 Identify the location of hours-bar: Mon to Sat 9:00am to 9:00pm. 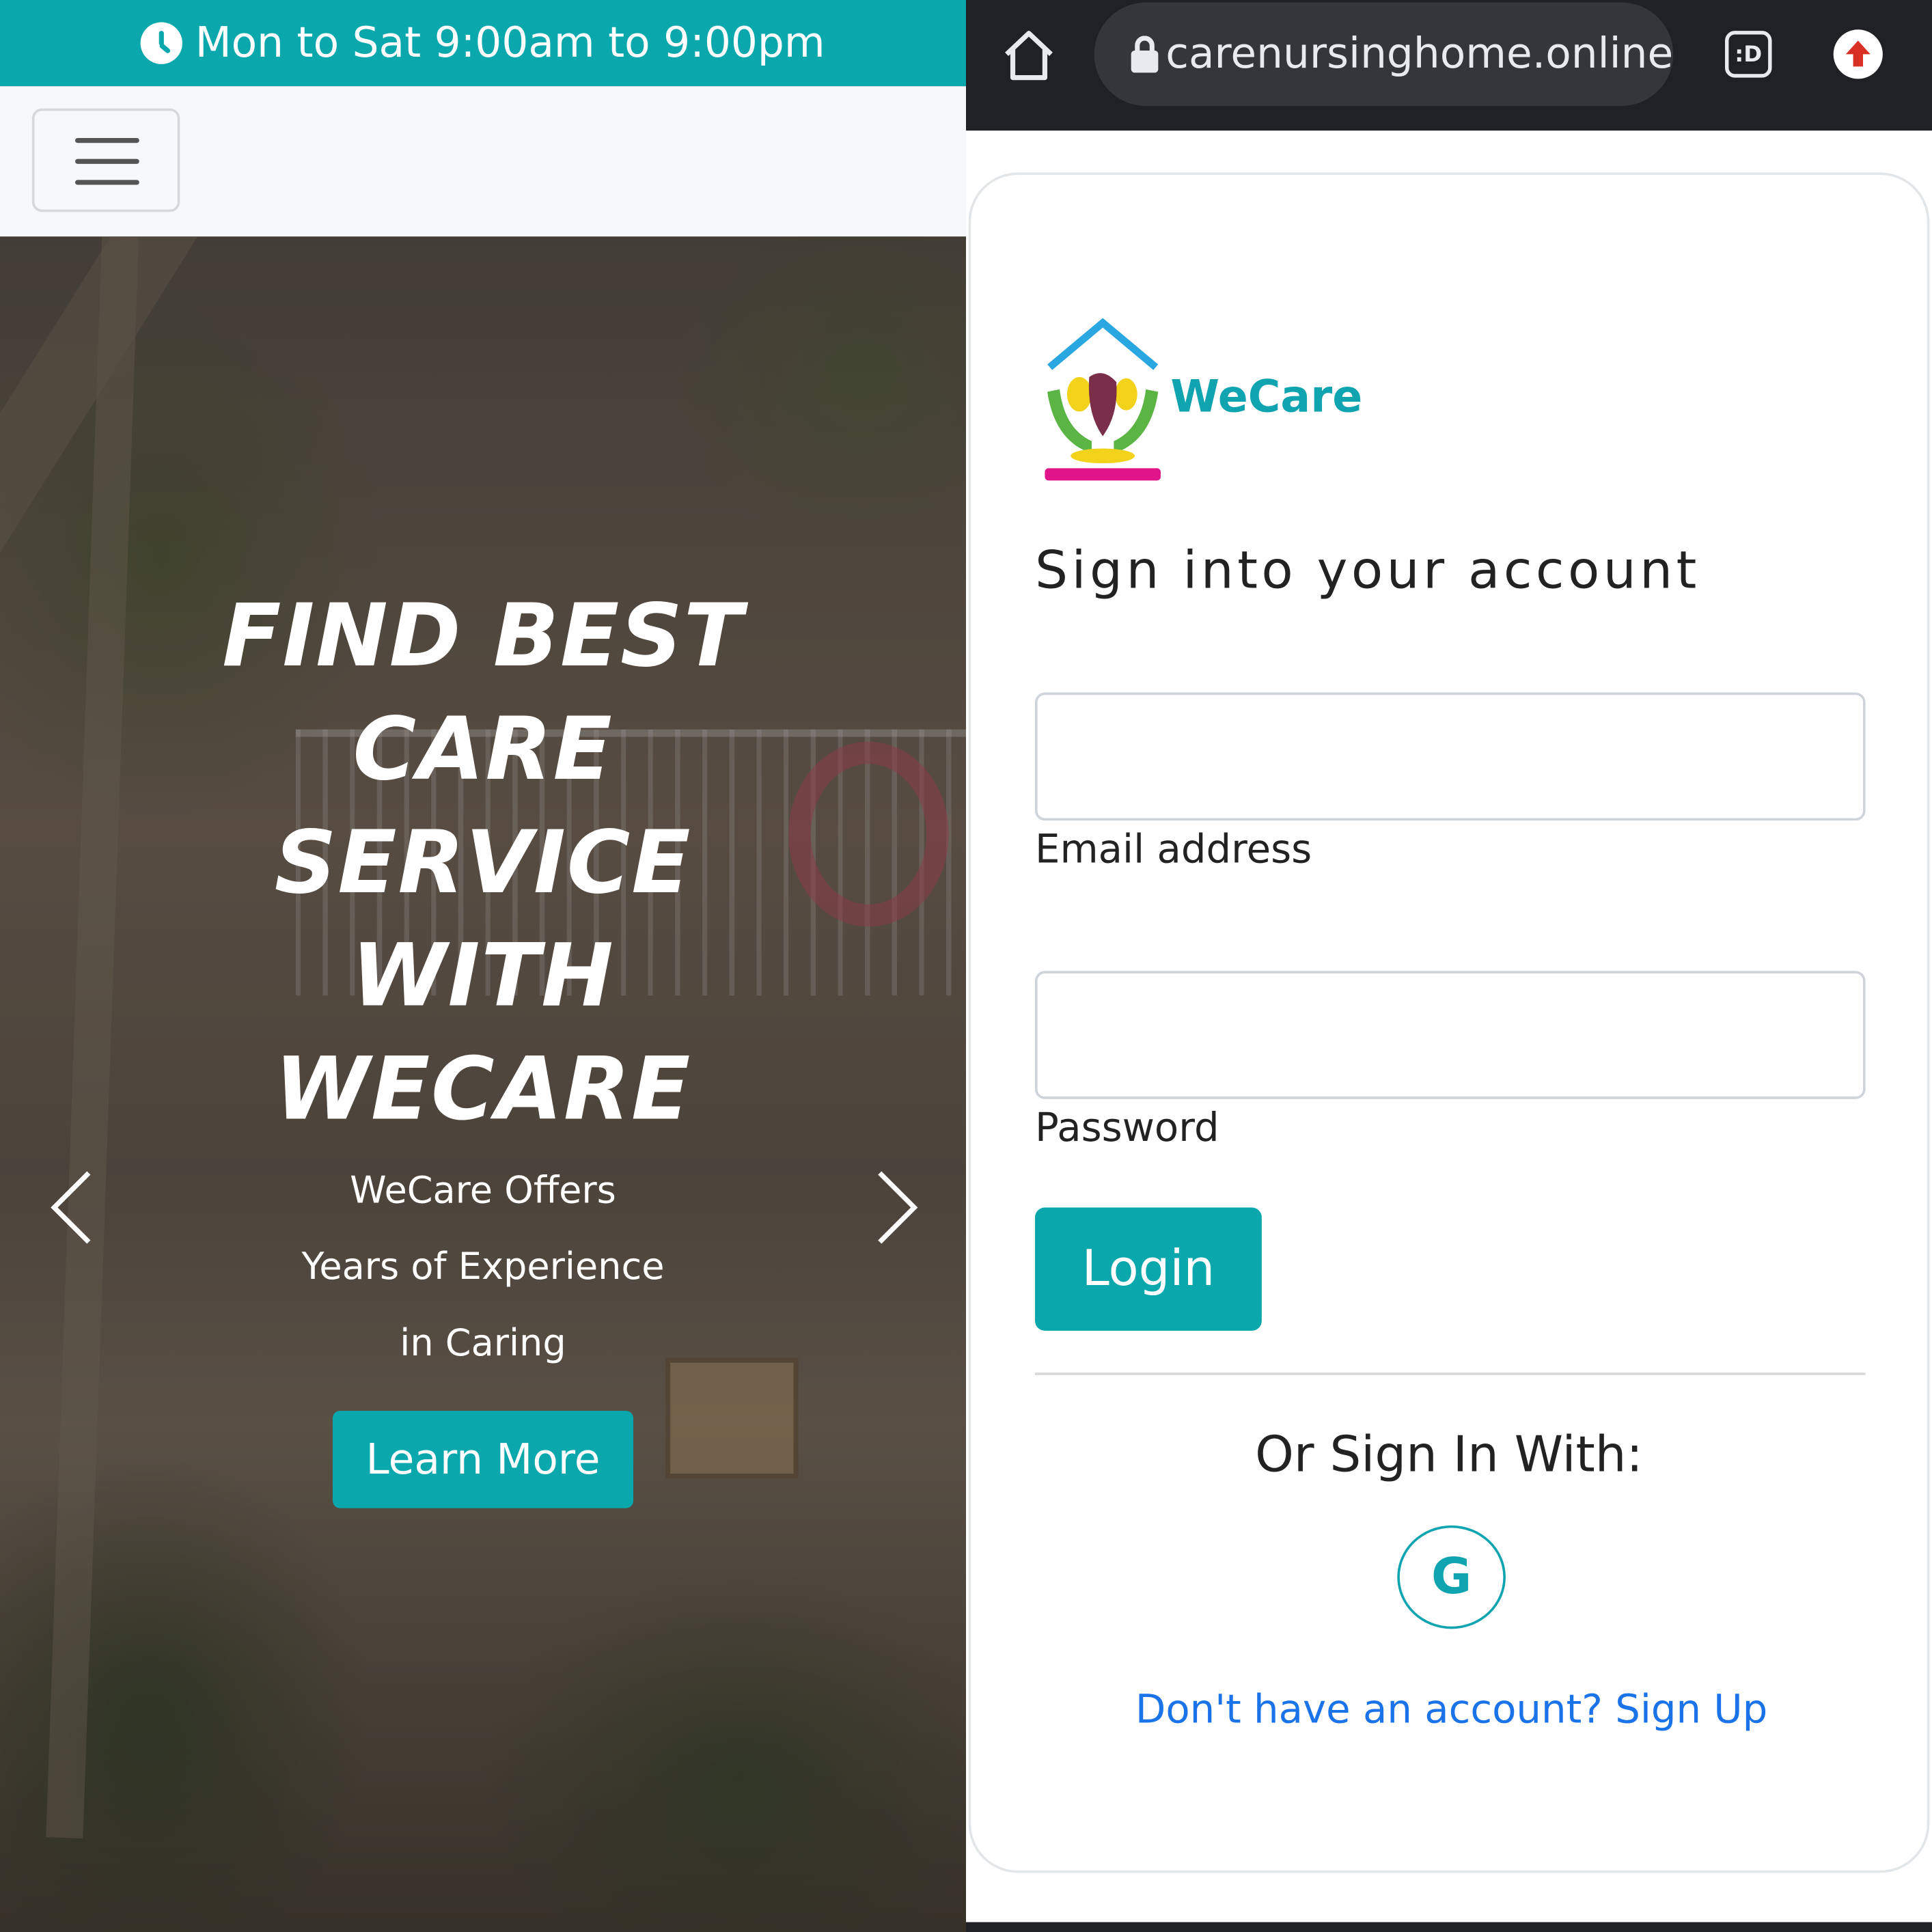
(483, 44).